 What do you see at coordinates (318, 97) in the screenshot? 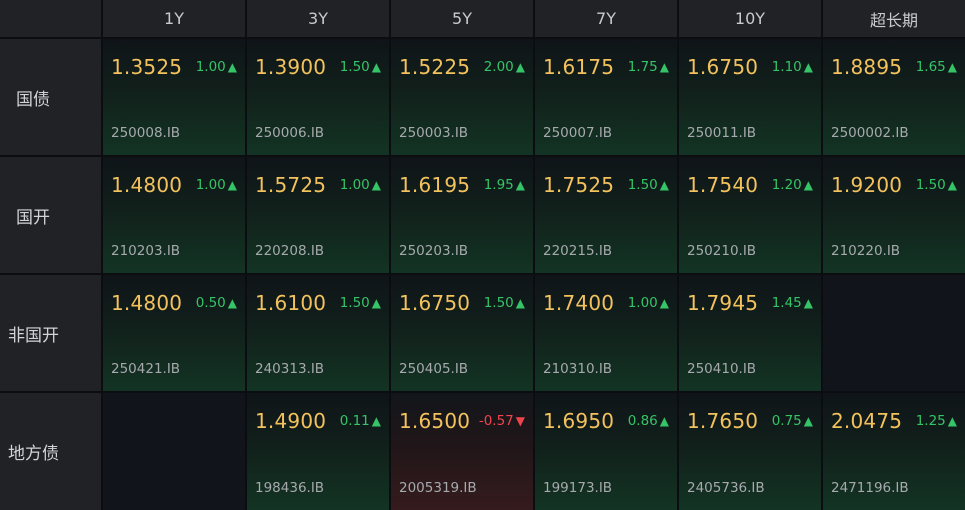
I see `quote-cell: 1.3900 1.50 ▲ 250006.IB` at bounding box center [318, 97].